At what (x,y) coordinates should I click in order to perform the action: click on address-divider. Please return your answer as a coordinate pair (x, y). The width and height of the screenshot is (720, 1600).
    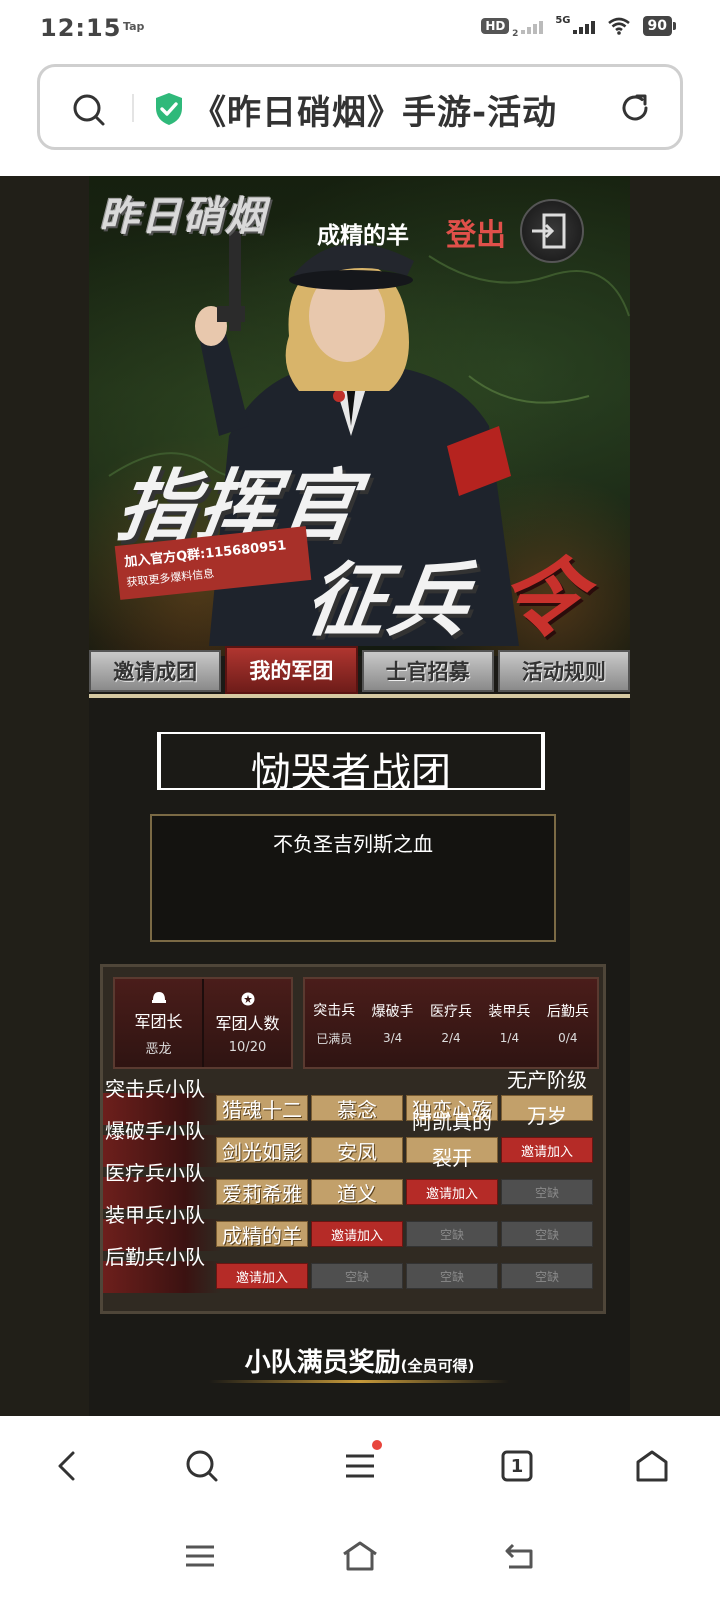
    Looking at the image, I should click on (133, 108).